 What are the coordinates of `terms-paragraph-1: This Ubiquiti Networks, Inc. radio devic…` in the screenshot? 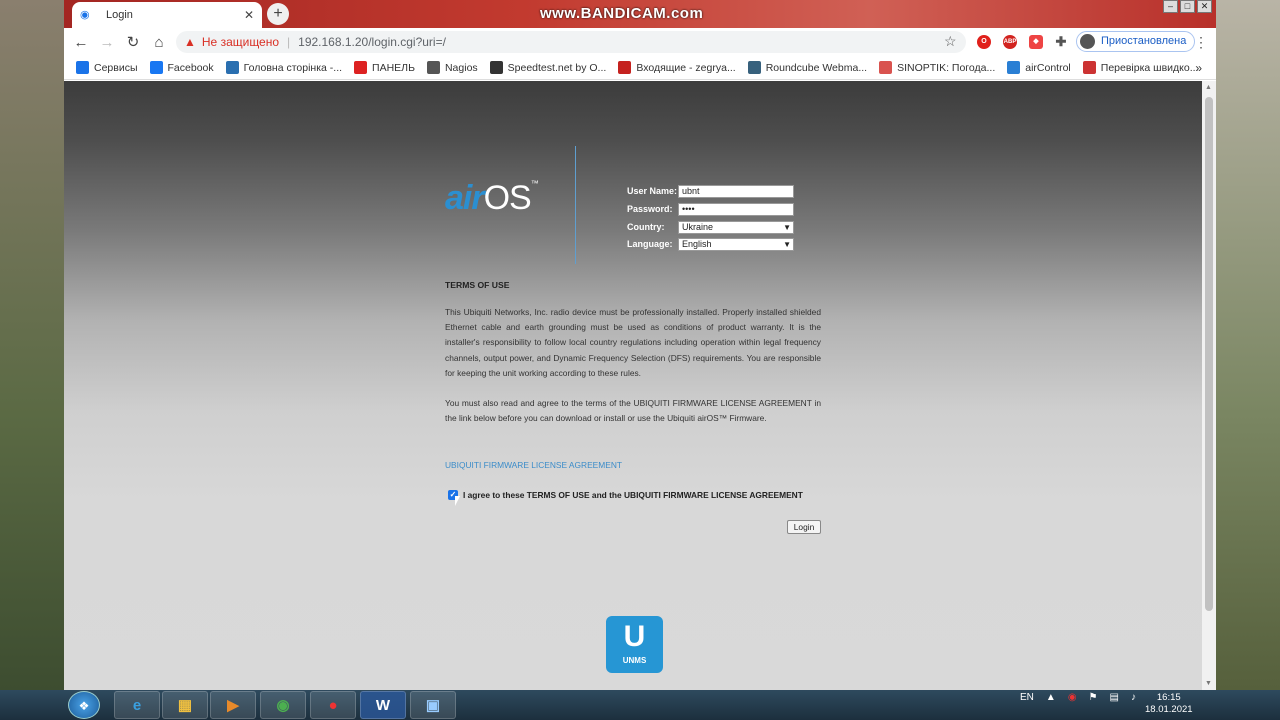 It's located at (633, 342).